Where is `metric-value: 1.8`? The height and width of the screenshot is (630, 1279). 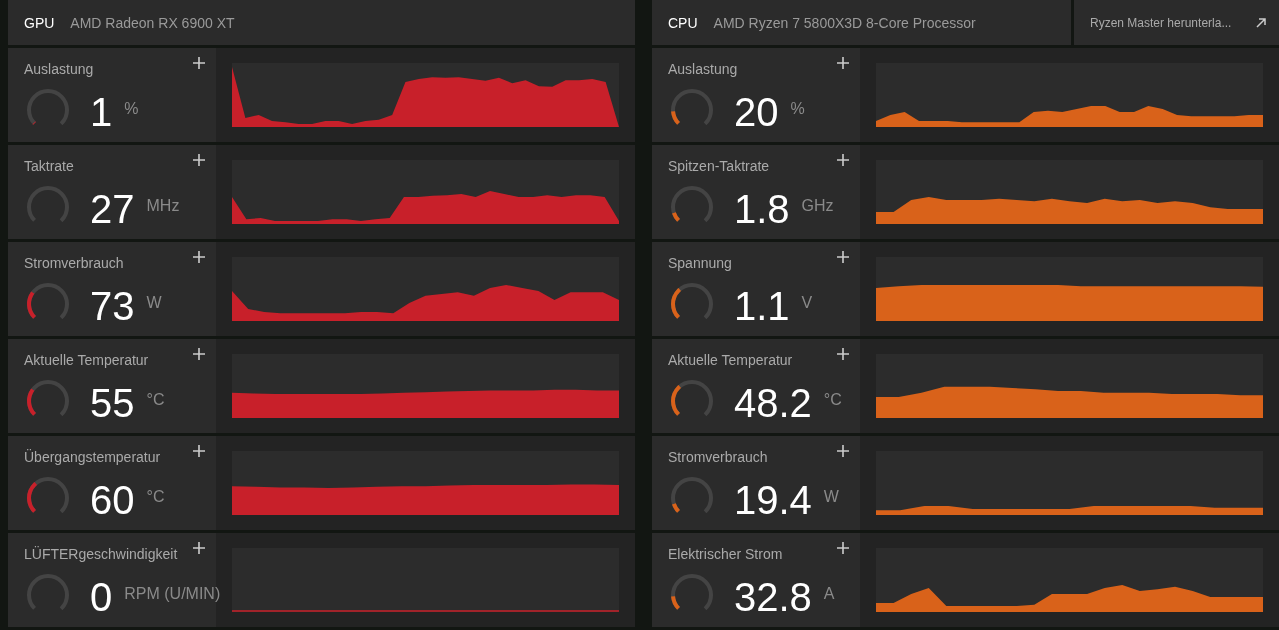 metric-value: 1.8 is located at coordinates (762, 209).